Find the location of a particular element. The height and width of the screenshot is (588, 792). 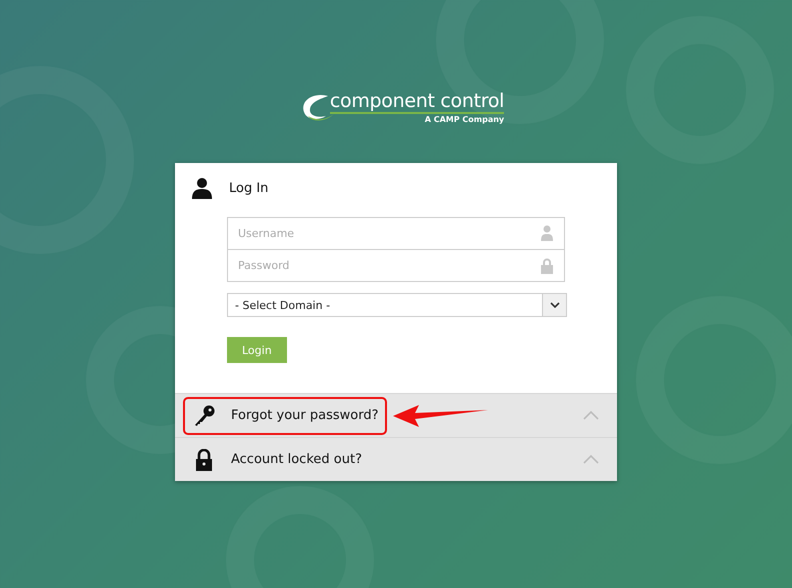

chevron-down-icon is located at coordinates (555, 305).